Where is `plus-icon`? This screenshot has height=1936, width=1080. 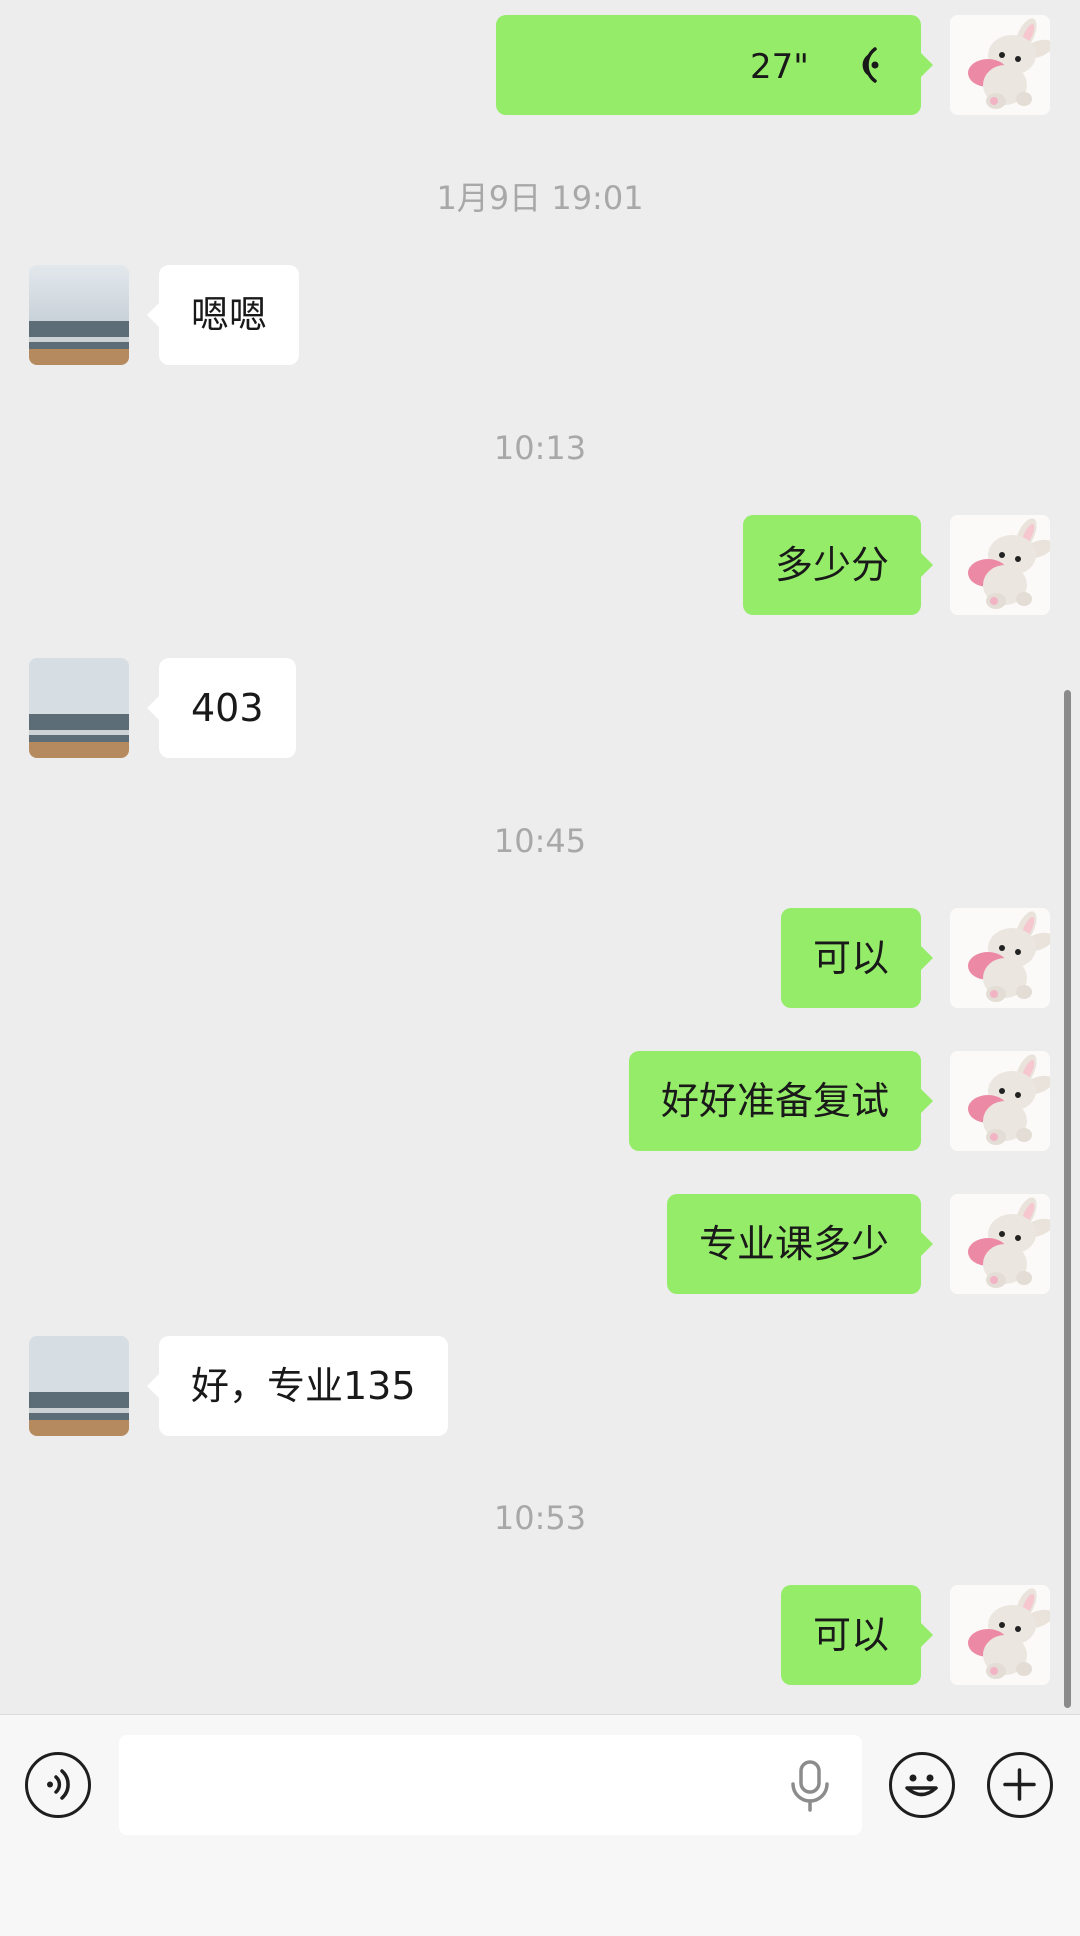 plus-icon is located at coordinates (1019, 1784).